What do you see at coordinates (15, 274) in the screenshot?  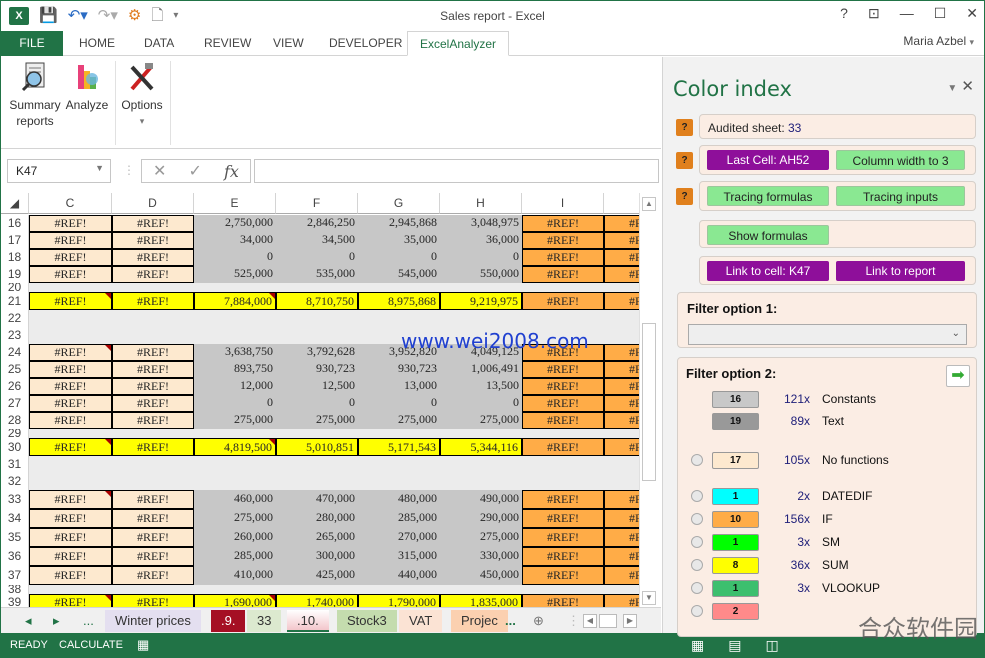 I see `row-header: 19` at bounding box center [15, 274].